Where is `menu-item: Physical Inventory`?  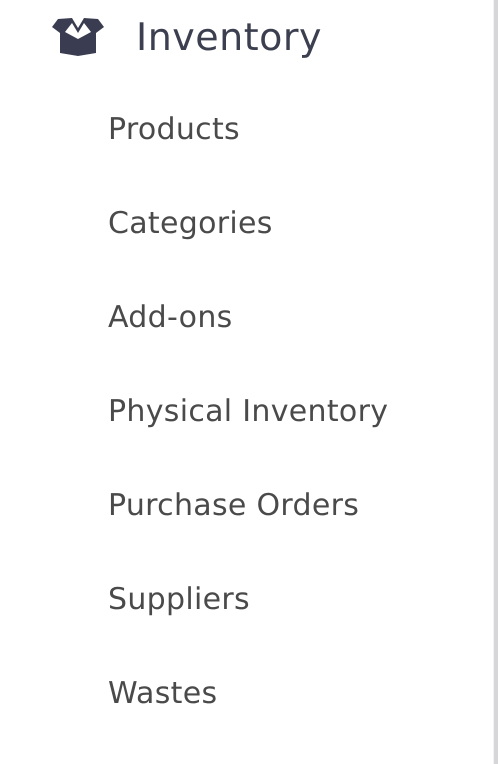
menu-item: Physical Inventory is located at coordinates (301, 411).